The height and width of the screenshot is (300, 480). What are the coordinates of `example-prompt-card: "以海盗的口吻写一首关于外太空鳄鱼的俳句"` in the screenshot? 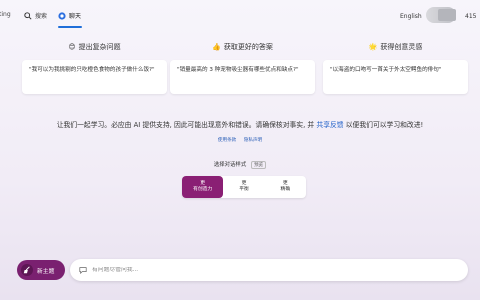 It's located at (395, 77).